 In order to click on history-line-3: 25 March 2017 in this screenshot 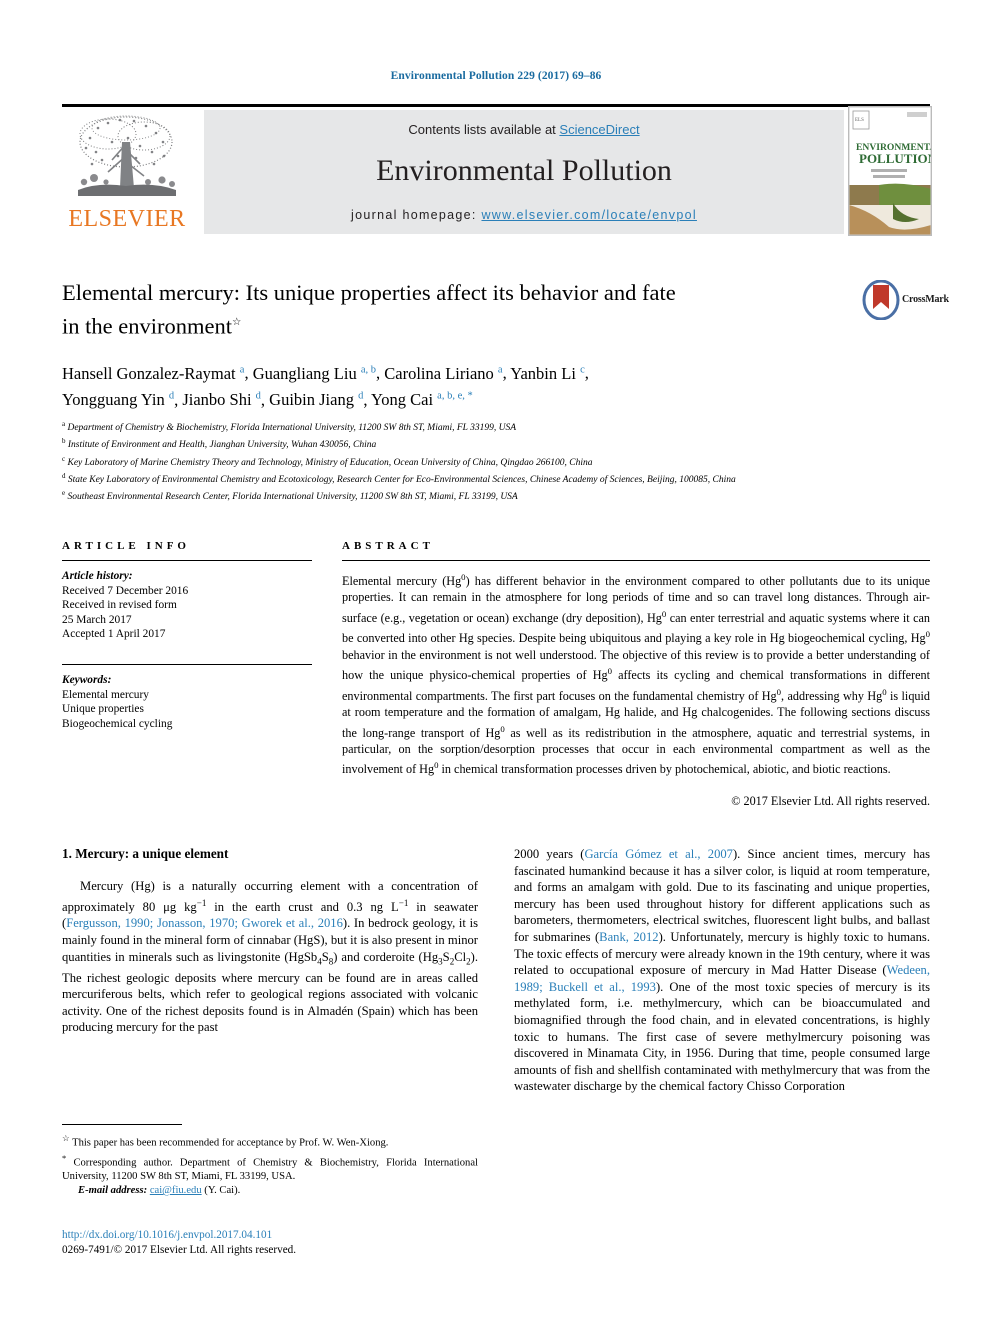, I will do `click(97, 619)`.